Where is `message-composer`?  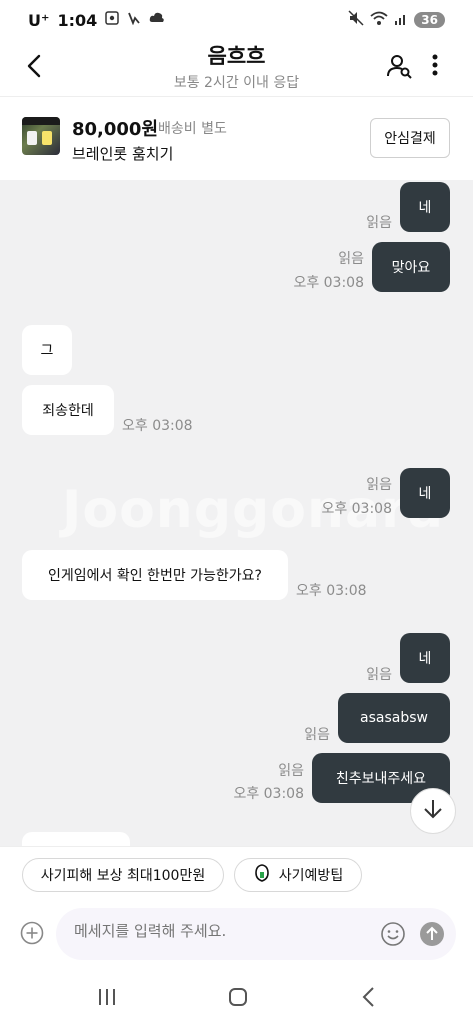 message-composer is located at coordinates (236, 936).